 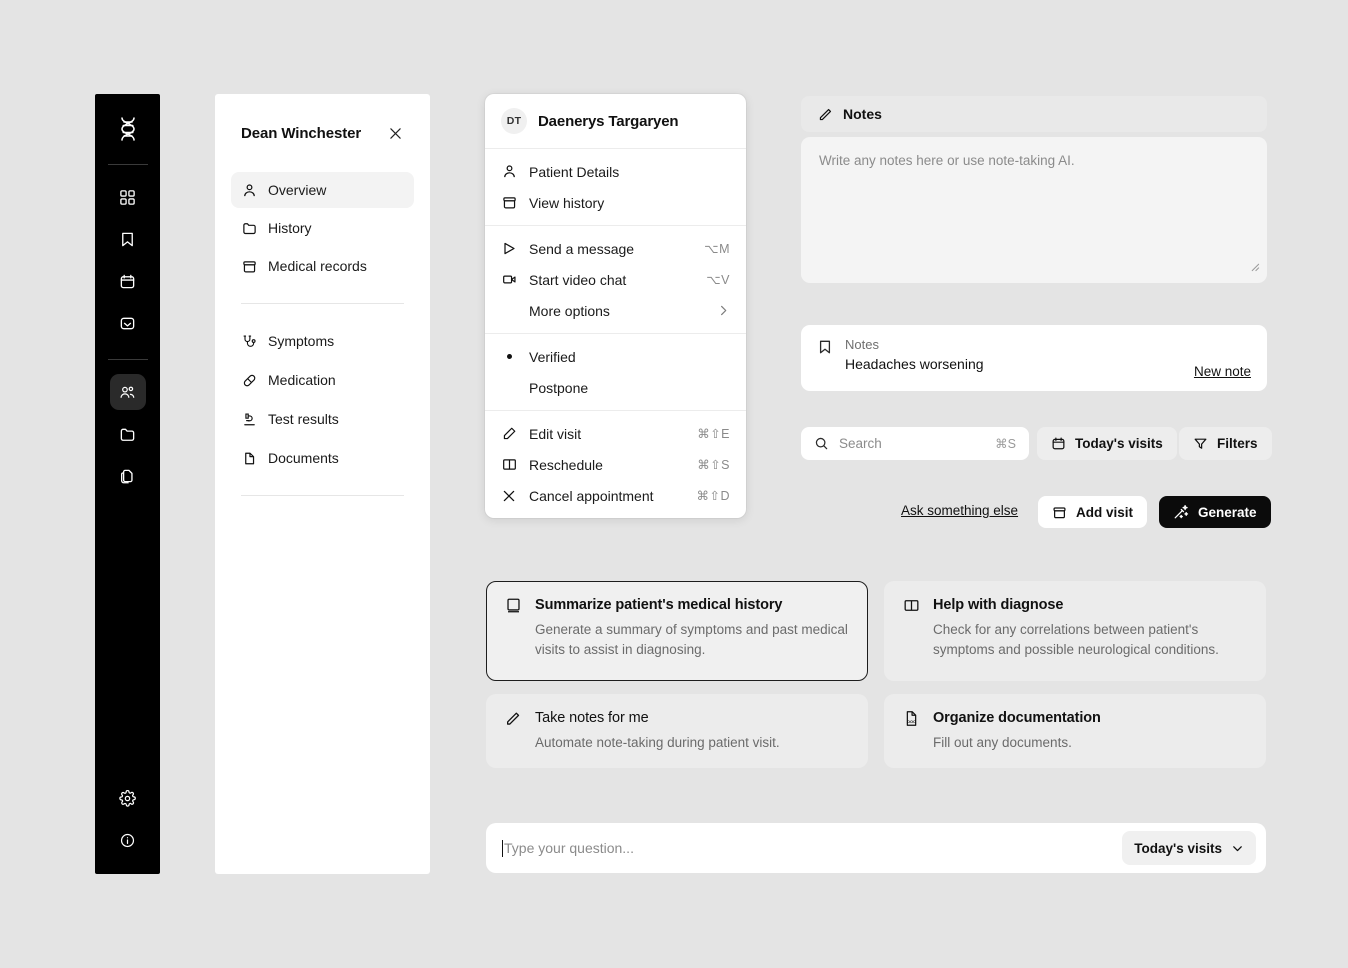 What do you see at coordinates (128, 129) in the screenshot?
I see `dna-logo` at bounding box center [128, 129].